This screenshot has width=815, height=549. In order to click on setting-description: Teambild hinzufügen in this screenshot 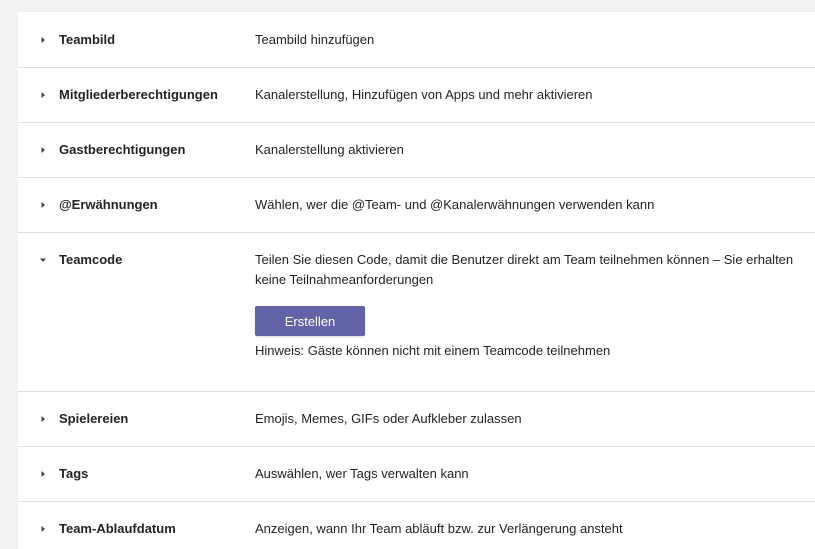, I will do `click(315, 39)`.